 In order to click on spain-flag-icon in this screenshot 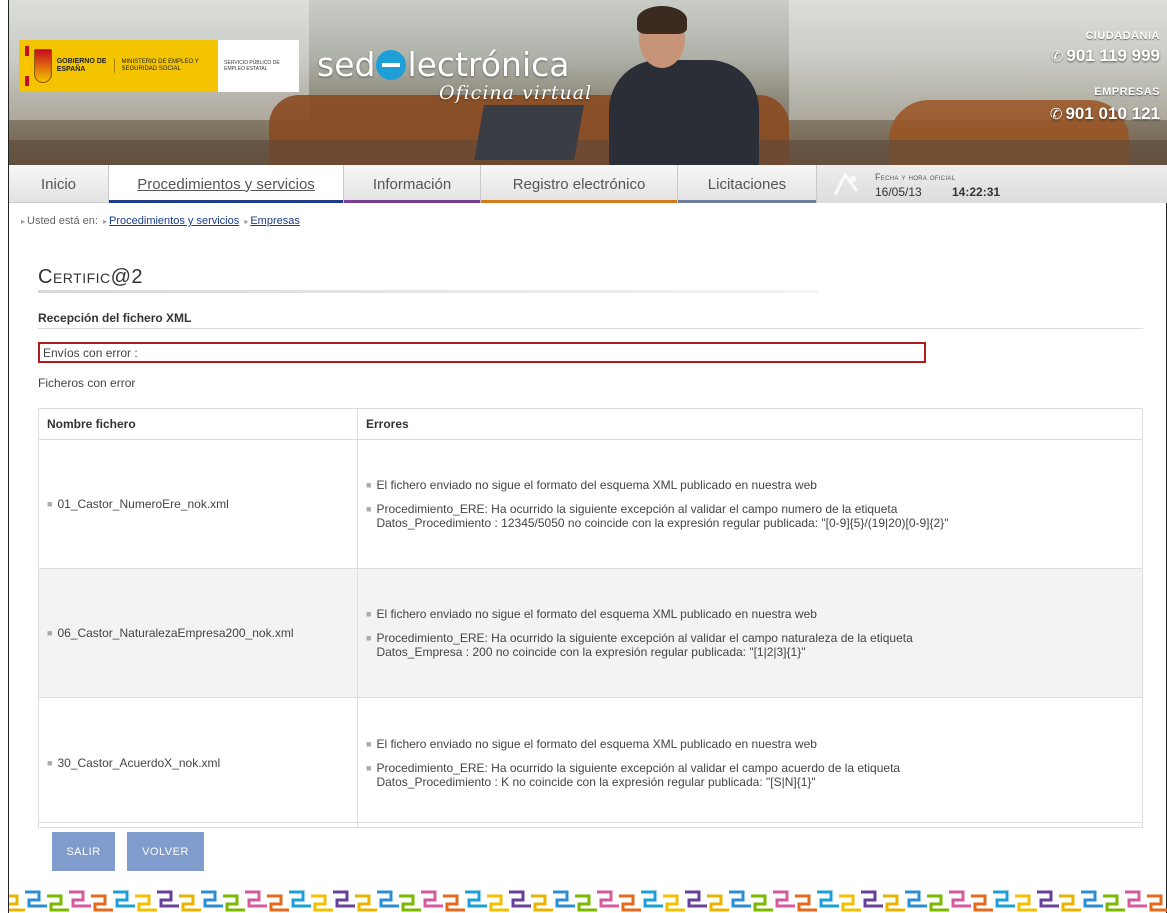, I will do `click(27, 66)`.